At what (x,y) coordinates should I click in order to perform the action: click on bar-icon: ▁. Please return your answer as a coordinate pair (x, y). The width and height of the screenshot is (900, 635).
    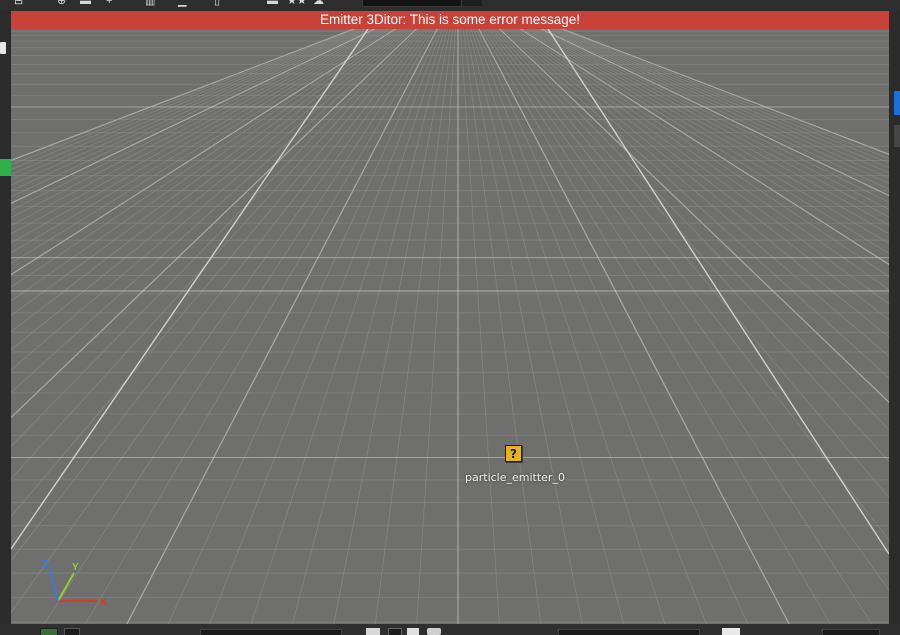
    Looking at the image, I should click on (182, 3).